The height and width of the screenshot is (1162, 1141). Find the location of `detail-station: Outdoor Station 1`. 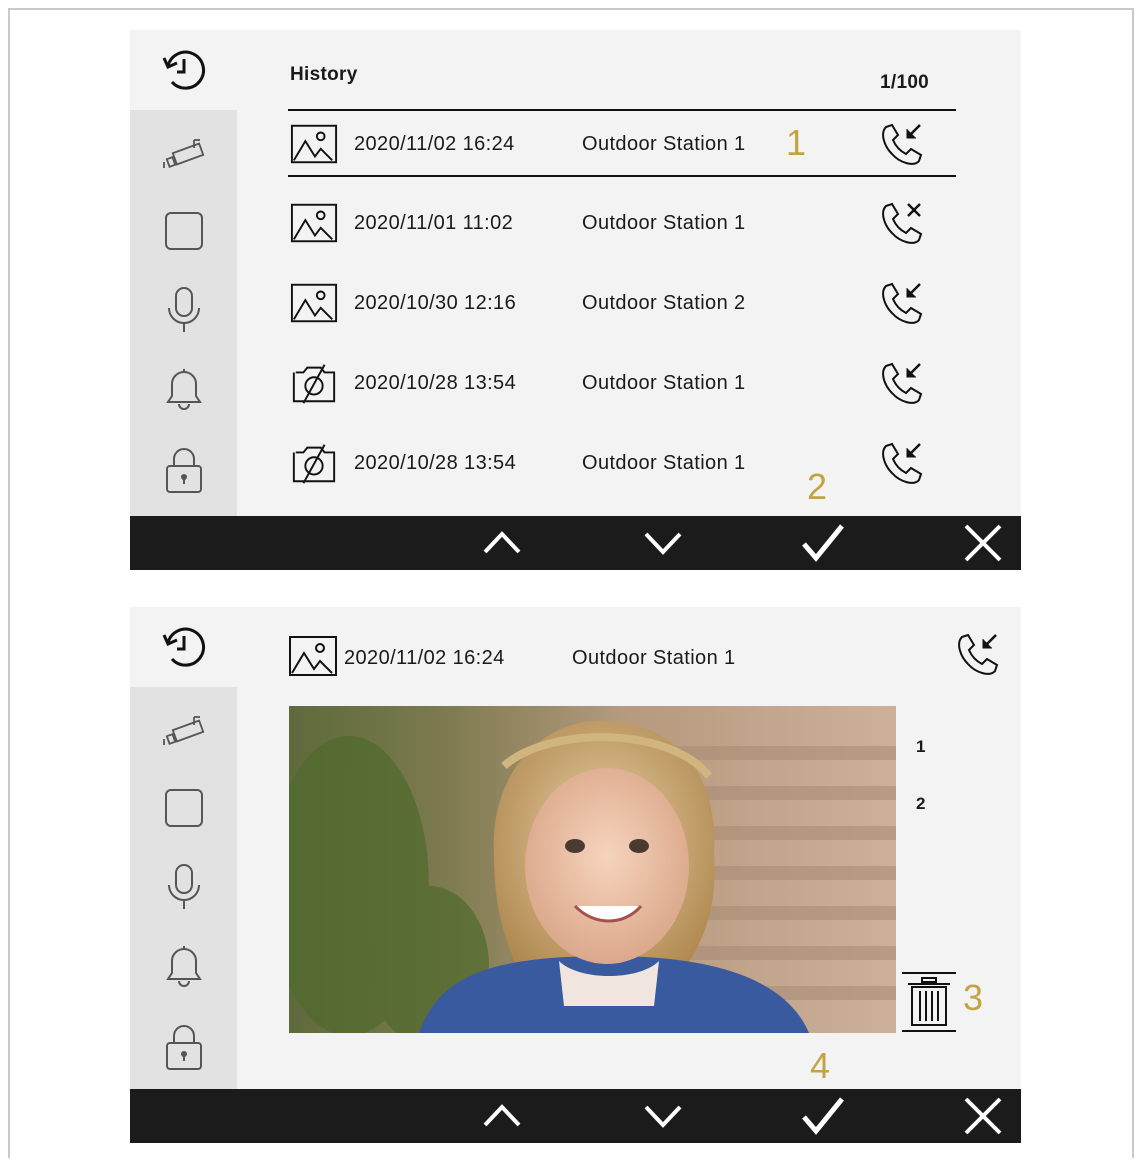

detail-station: Outdoor Station 1 is located at coordinates (654, 658).